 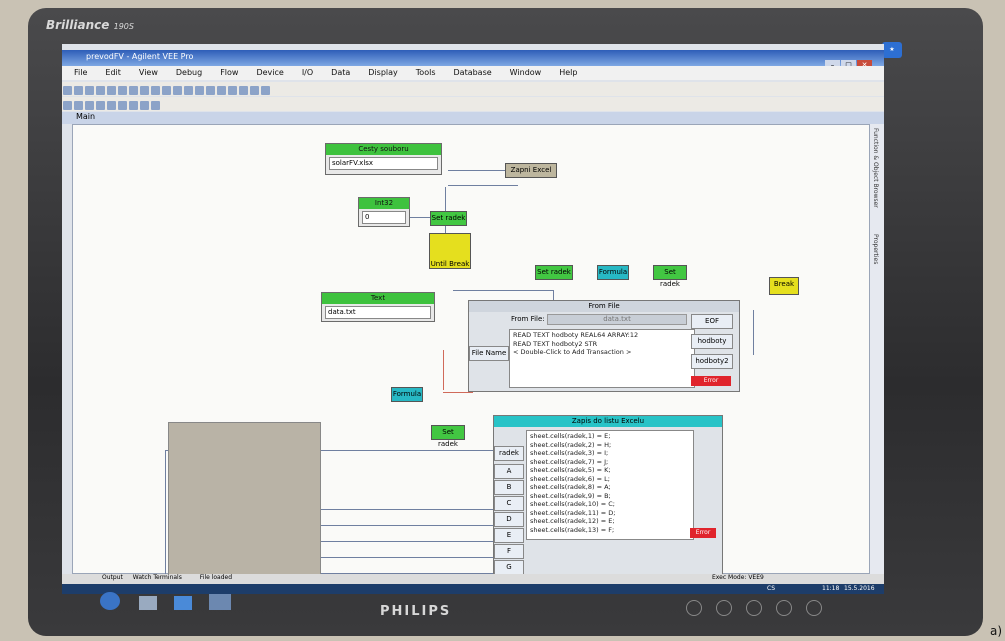 What do you see at coordinates (67, 90) in the screenshot?
I see `new-icon` at bounding box center [67, 90].